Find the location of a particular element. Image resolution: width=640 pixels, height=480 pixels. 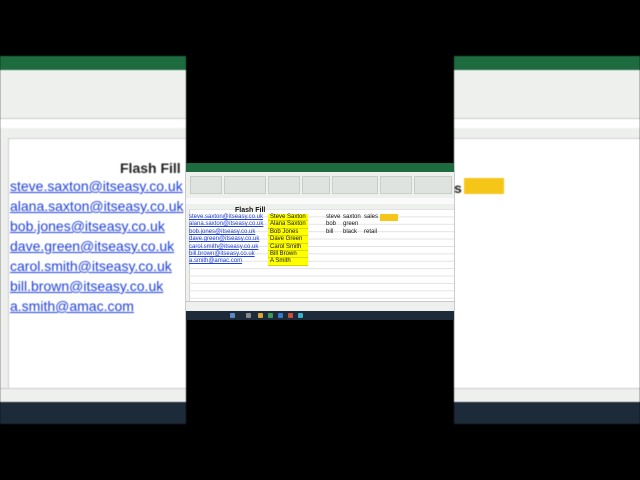

email-cell: dave.green@itseasy.co.uk is located at coordinates (226, 239).